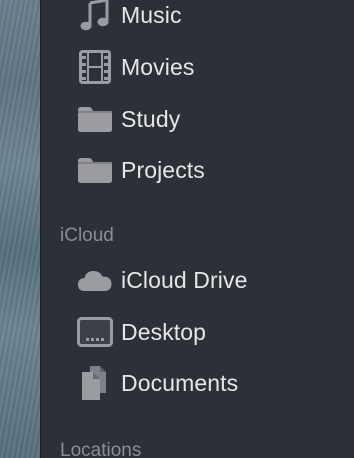 The height and width of the screenshot is (458, 354). What do you see at coordinates (151, 14) in the screenshot?
I see `sidebar-item-label: Music` at bounding box center [151, 14].